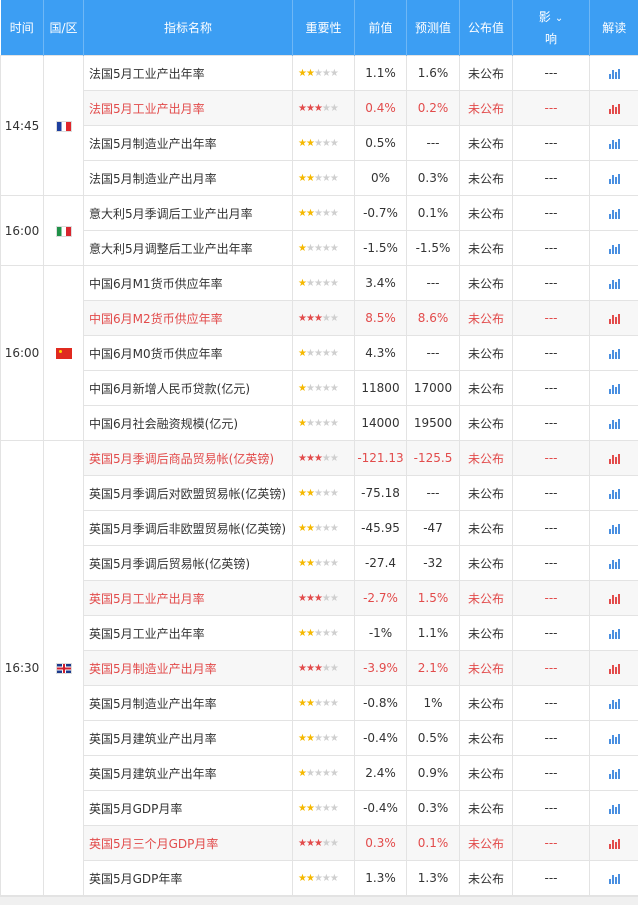  Describe the element at coordinates (319, 213) in the screenshot. I see `table-row: 16:00意大利5月季调后工业产出月率★★★★★-0.7%0.1%未公布---` at that location.